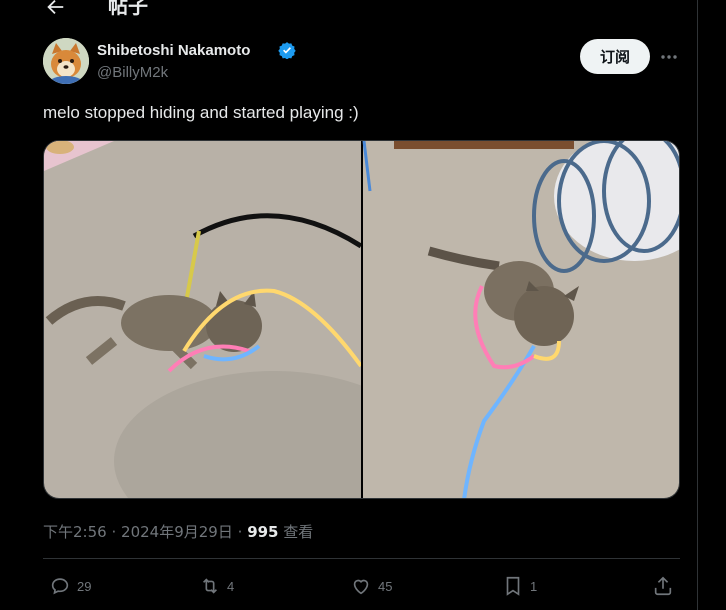  Describe the element at coordinates (361, 558) in the screenshot. I see `divider` at that location.